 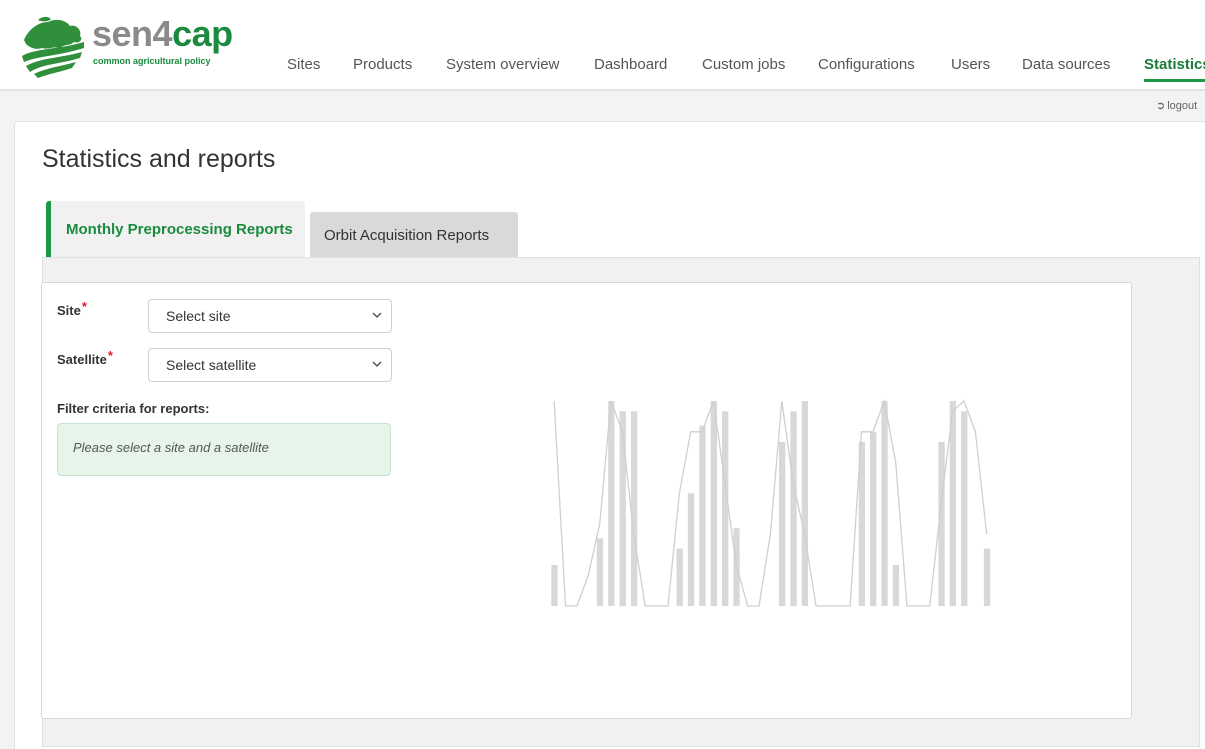 I want to click on brand-name-part1: sen4, so click(x=132, y=33).